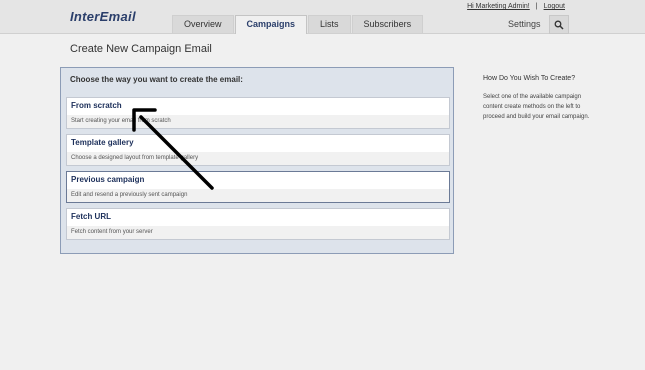  I want to click on user-greeting-link: Hi Marketing Admin!, so click(498, 6).